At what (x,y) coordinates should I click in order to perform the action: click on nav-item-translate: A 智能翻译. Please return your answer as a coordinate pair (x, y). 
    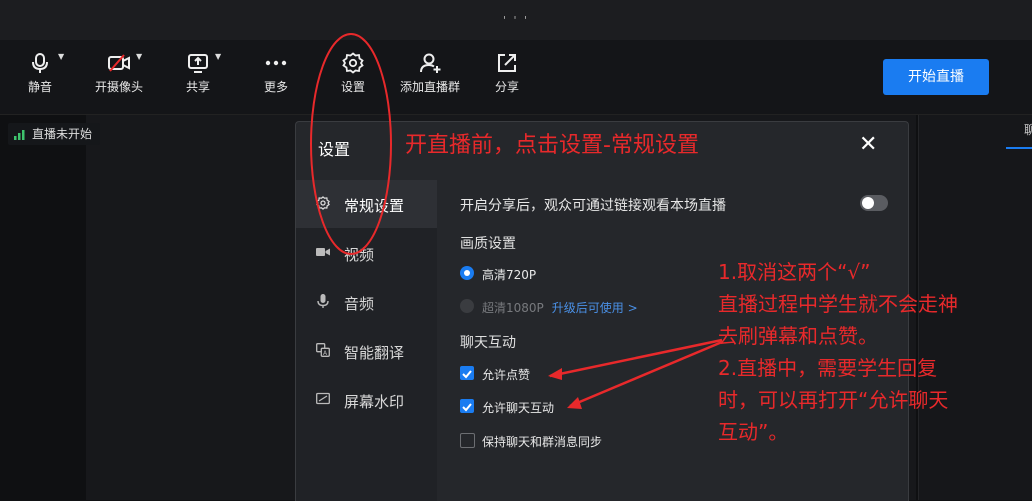
    Looking at the image, I should click on (366, 351).